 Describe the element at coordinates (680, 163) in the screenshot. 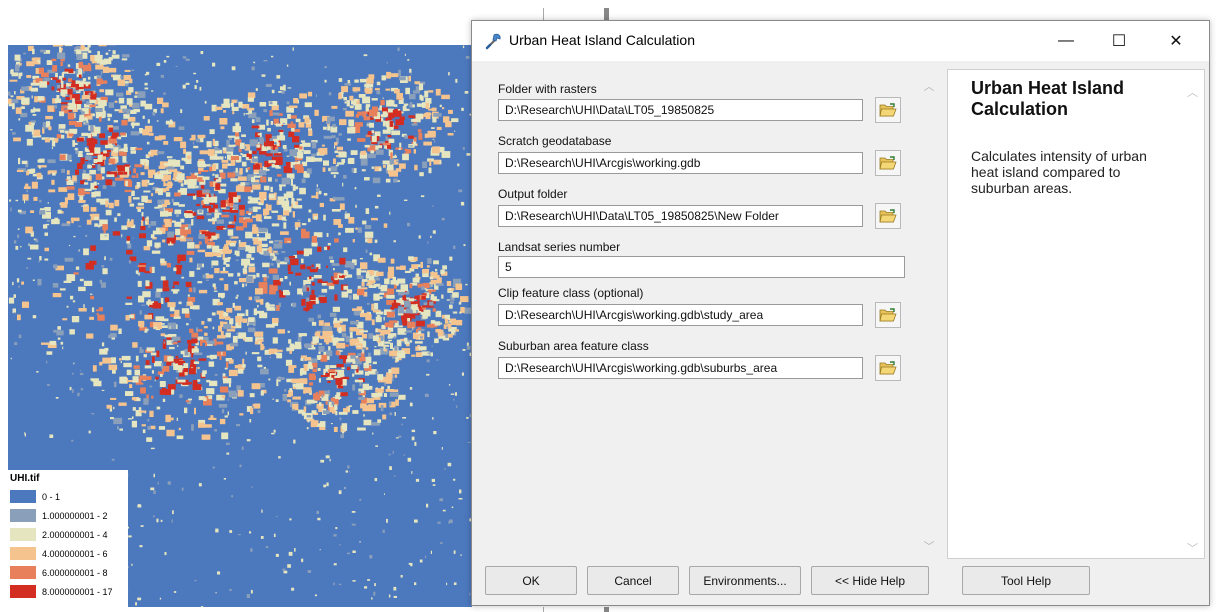

I see `scratch-gdb-input: D:\Research\UHI\Arcgis\working.gdb` at that location.